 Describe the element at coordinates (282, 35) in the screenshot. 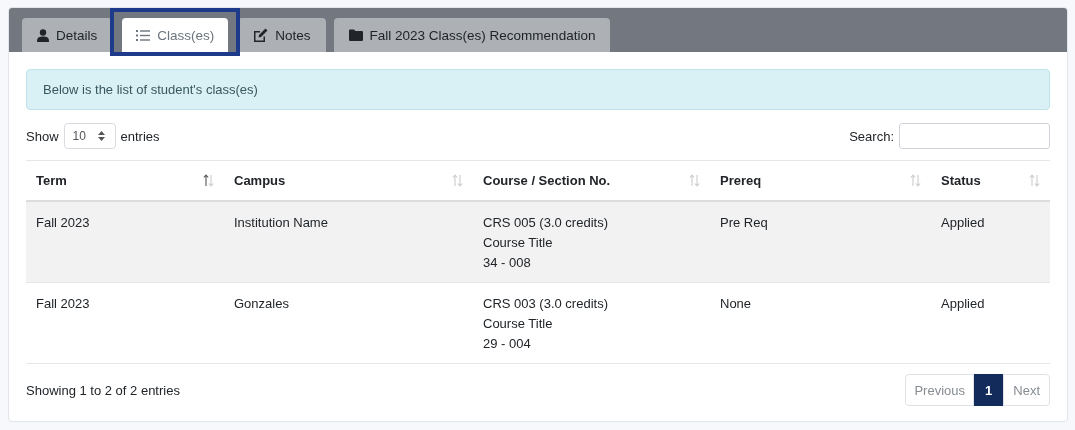

I see `tab: Notes` at that location.